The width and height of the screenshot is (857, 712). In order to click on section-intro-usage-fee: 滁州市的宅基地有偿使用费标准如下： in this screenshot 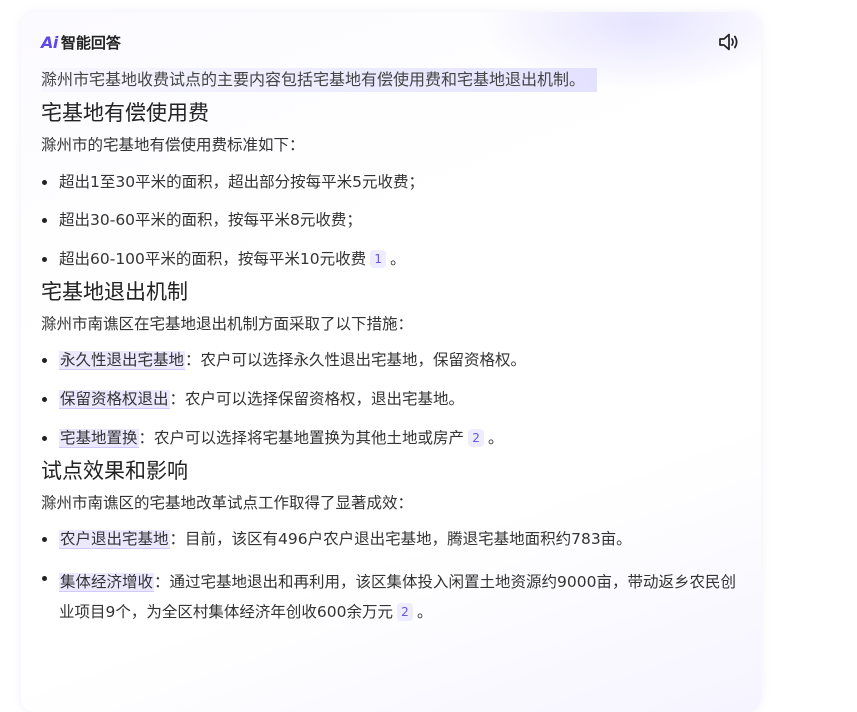, I will do `click(173, 145)`.